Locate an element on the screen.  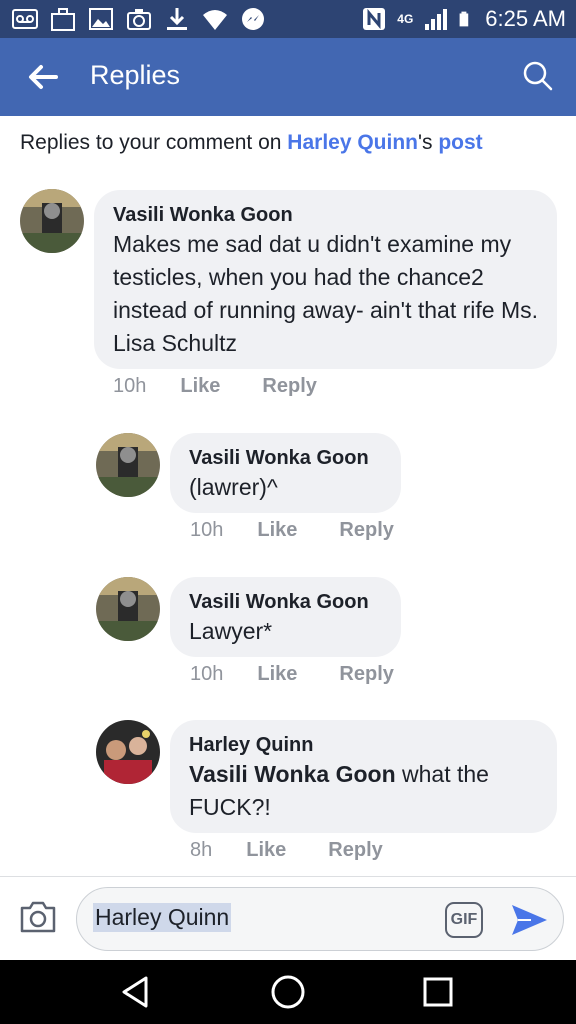
download-icon is located at coordinates (177, 19).